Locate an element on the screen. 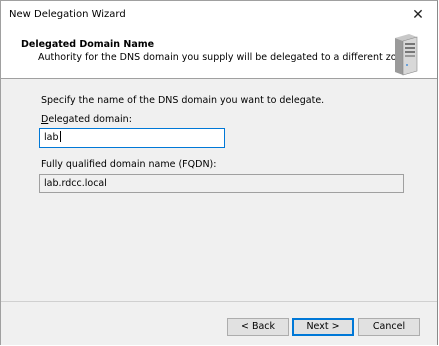  back-button: < Back is located at coordinates (258, 327).